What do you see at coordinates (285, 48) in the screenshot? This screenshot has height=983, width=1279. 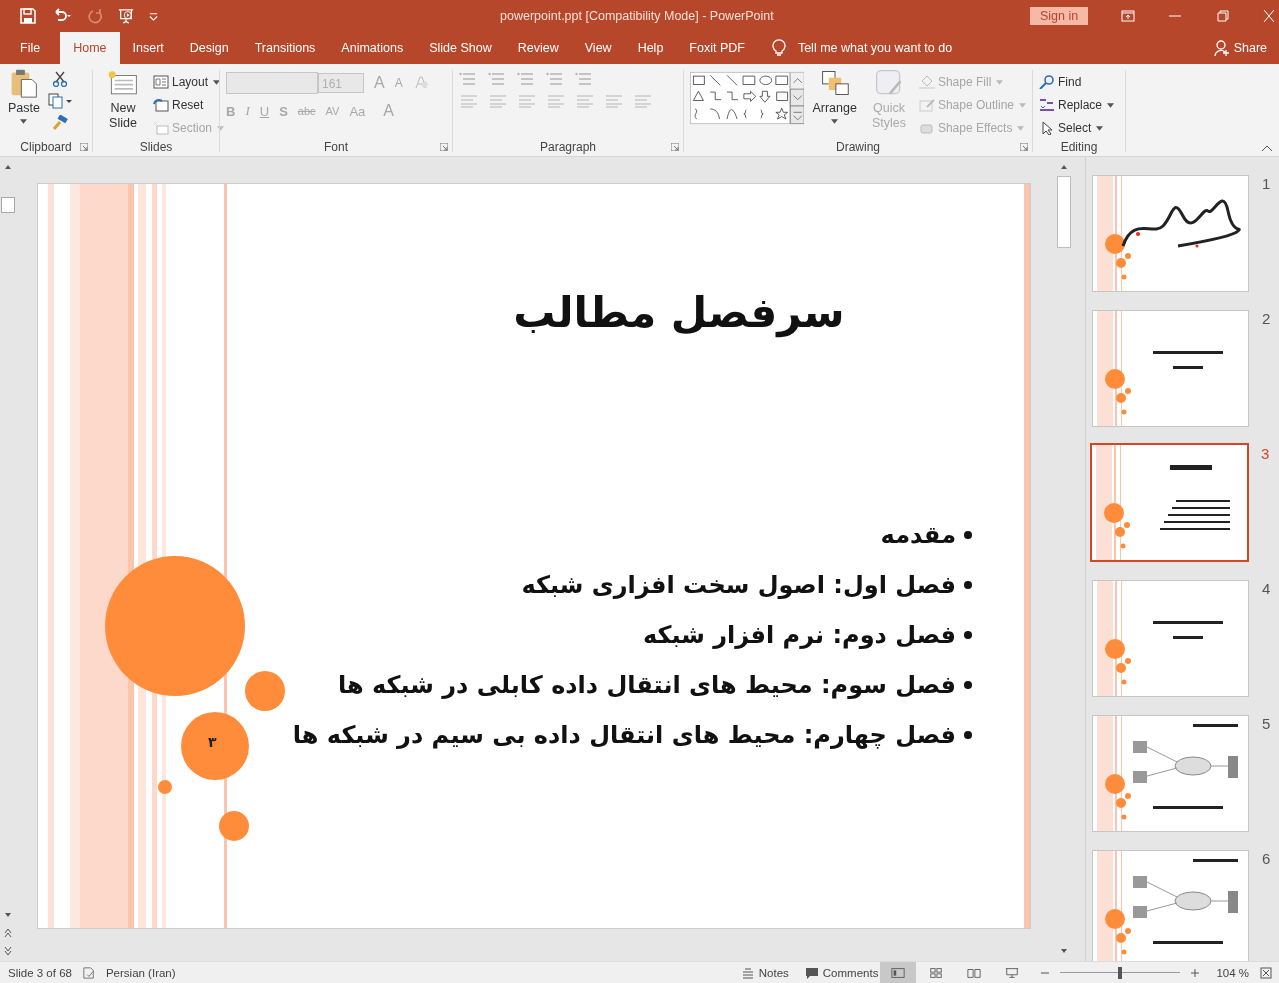 I see `ribbon-tab: Transitions` at bounding box center [285, 48].